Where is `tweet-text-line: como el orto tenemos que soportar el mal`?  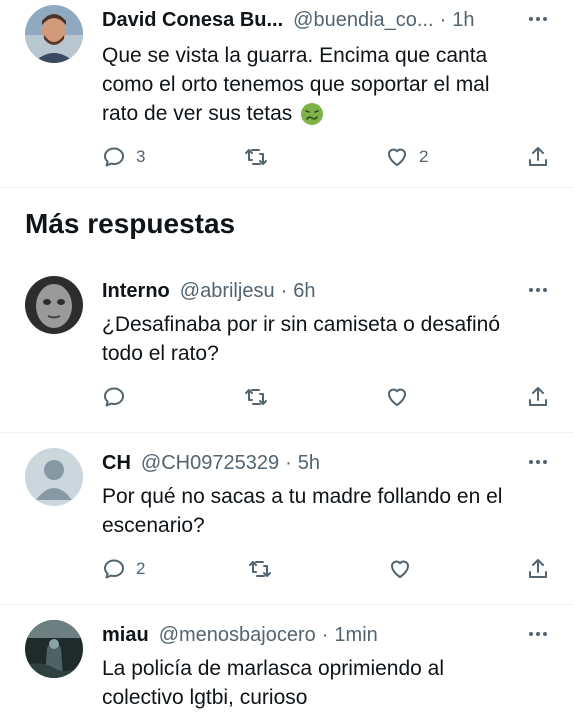
tweet-text-line: como el orto tenemos que soportar el mal is located at coordinates (296, 84).